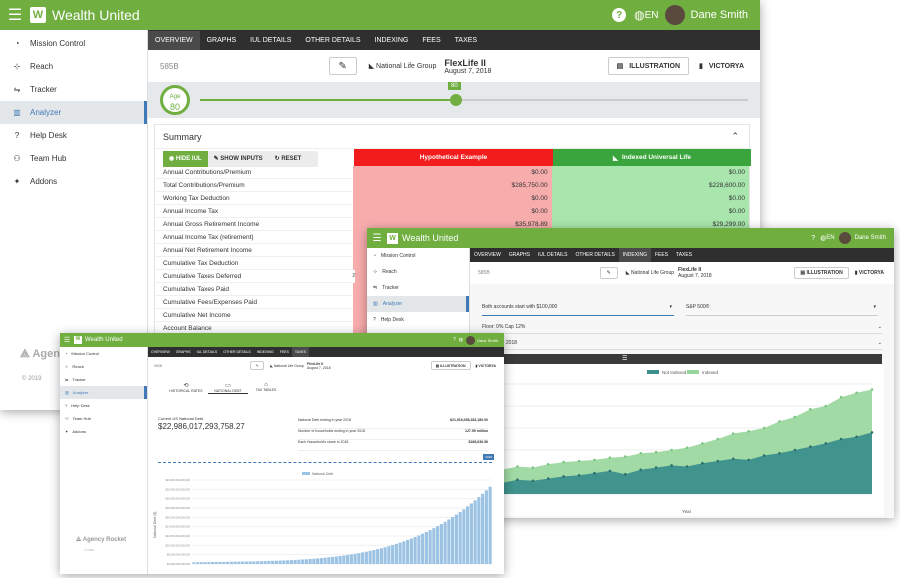  Describe the element at coordinates (578, 310) in the screenshot. I see `accounts-select: Both accounts start with $100,000 ▾` at that location.